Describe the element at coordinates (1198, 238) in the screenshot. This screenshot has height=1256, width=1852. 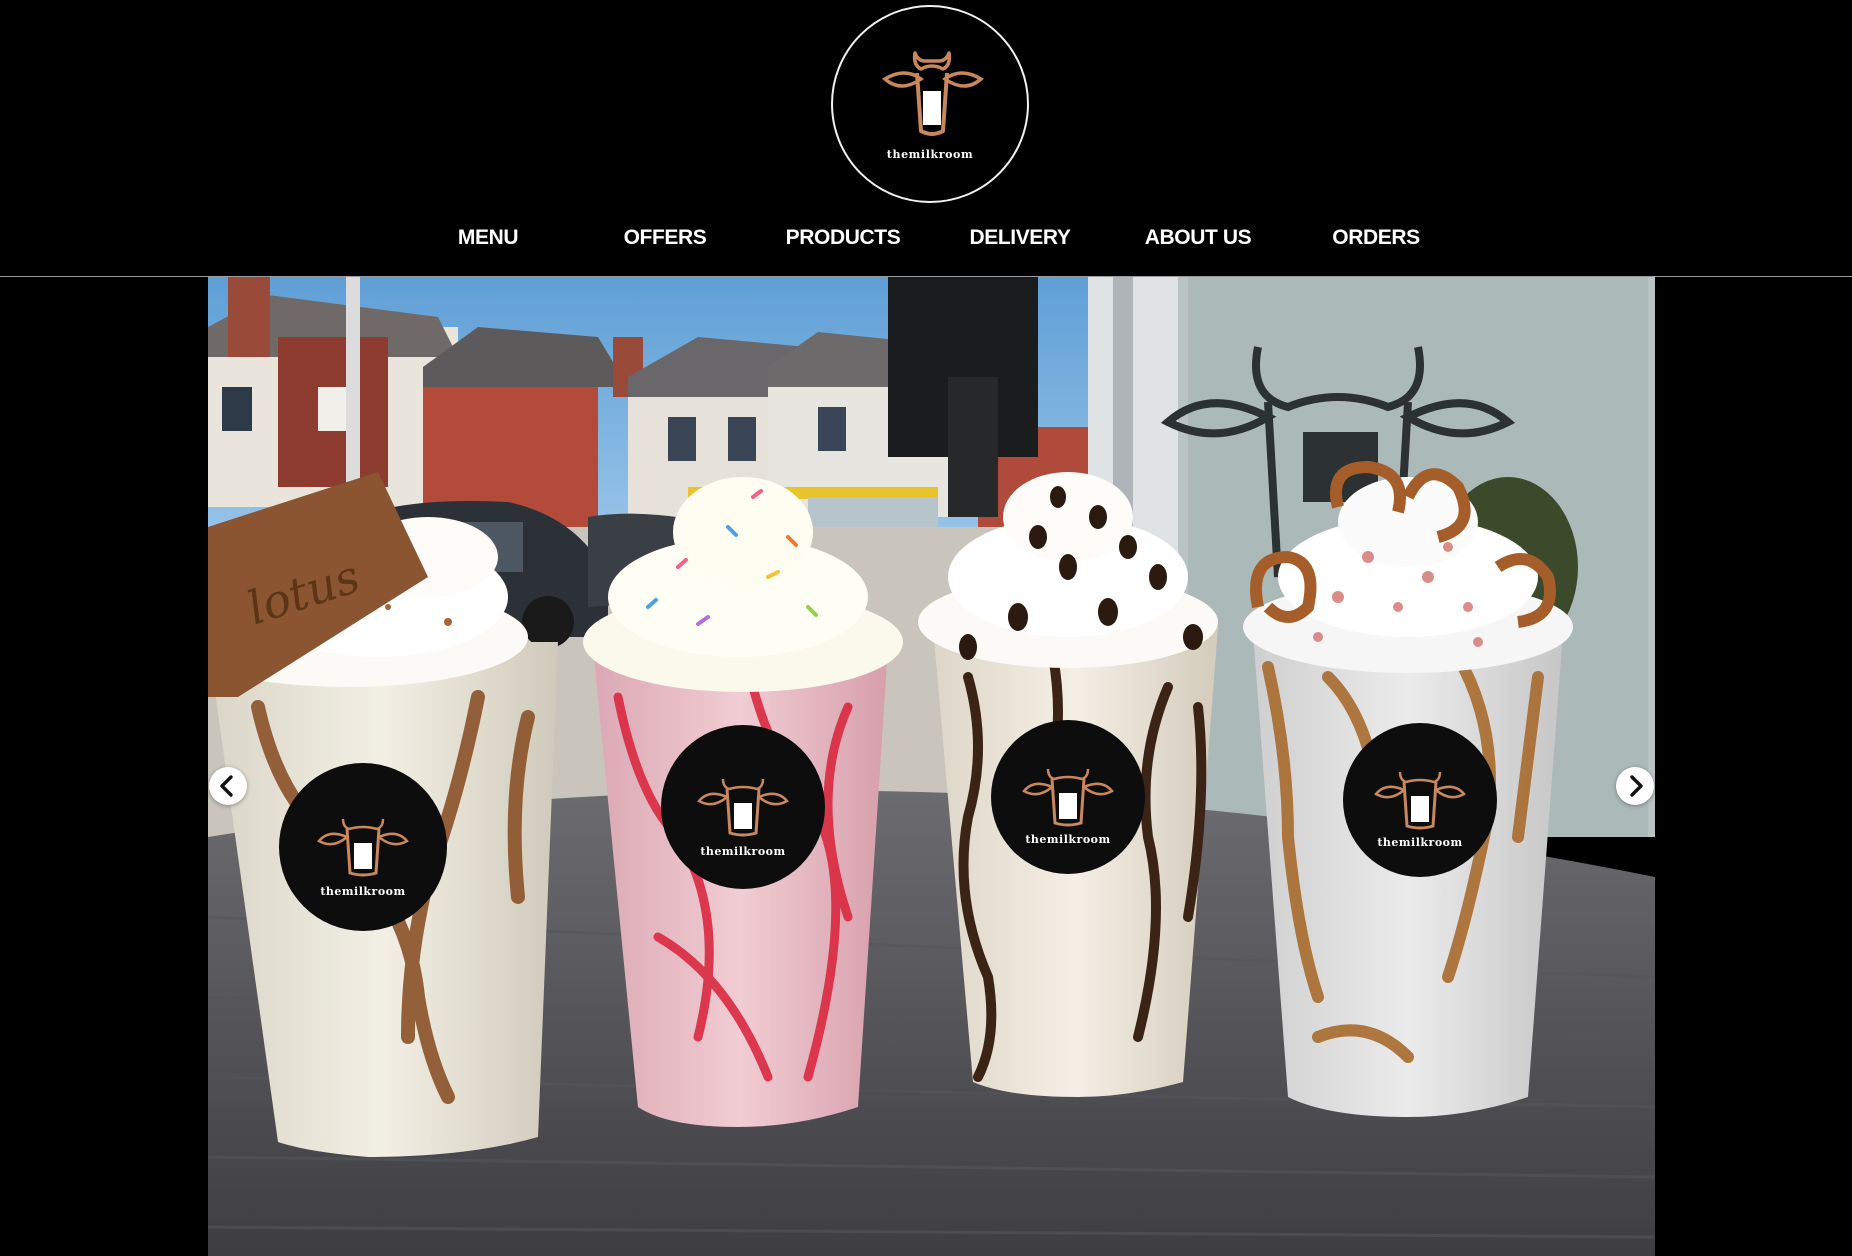
I see `nav-about-us: ABOUT US` at that location.